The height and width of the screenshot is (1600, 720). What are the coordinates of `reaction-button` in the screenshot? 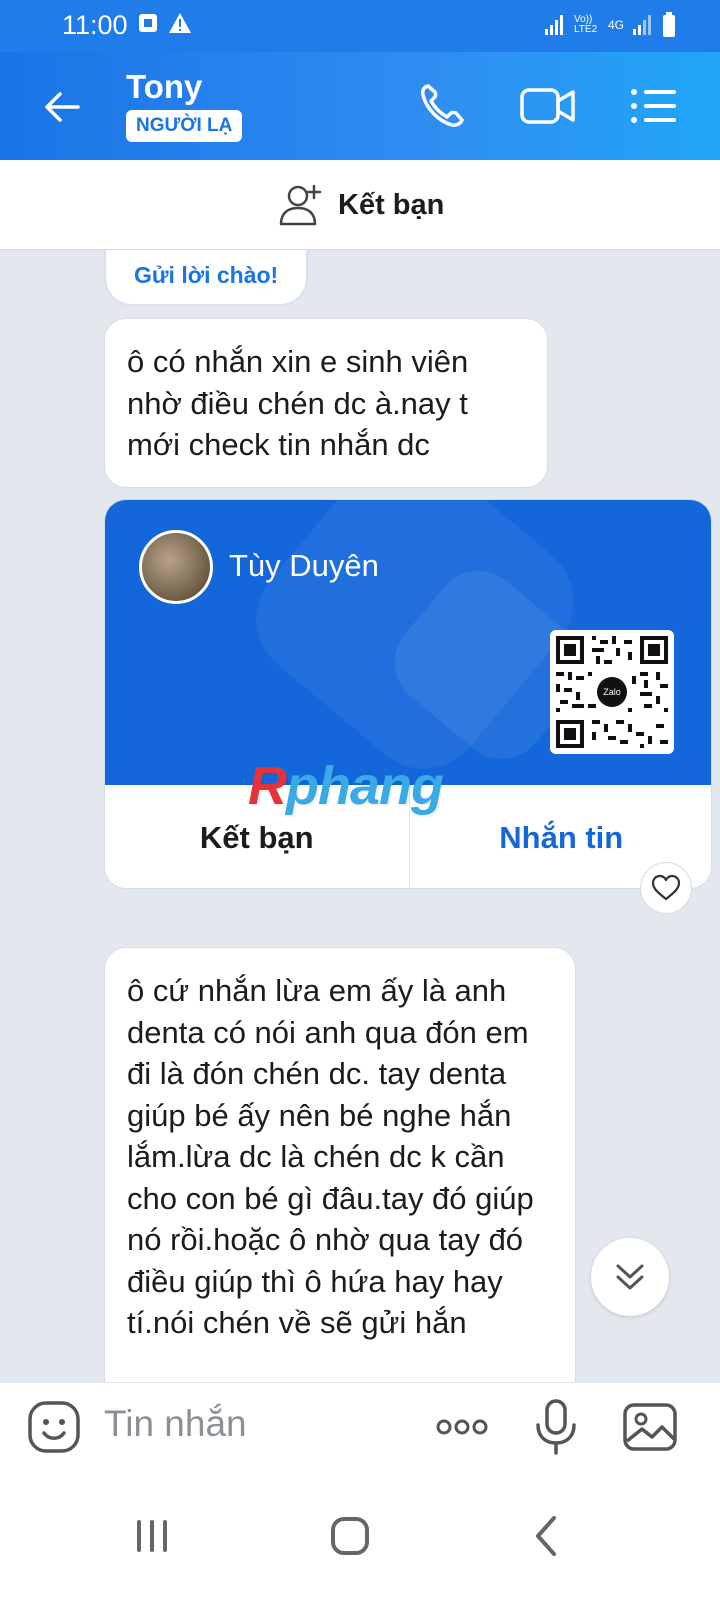 It's located at (666, 888).